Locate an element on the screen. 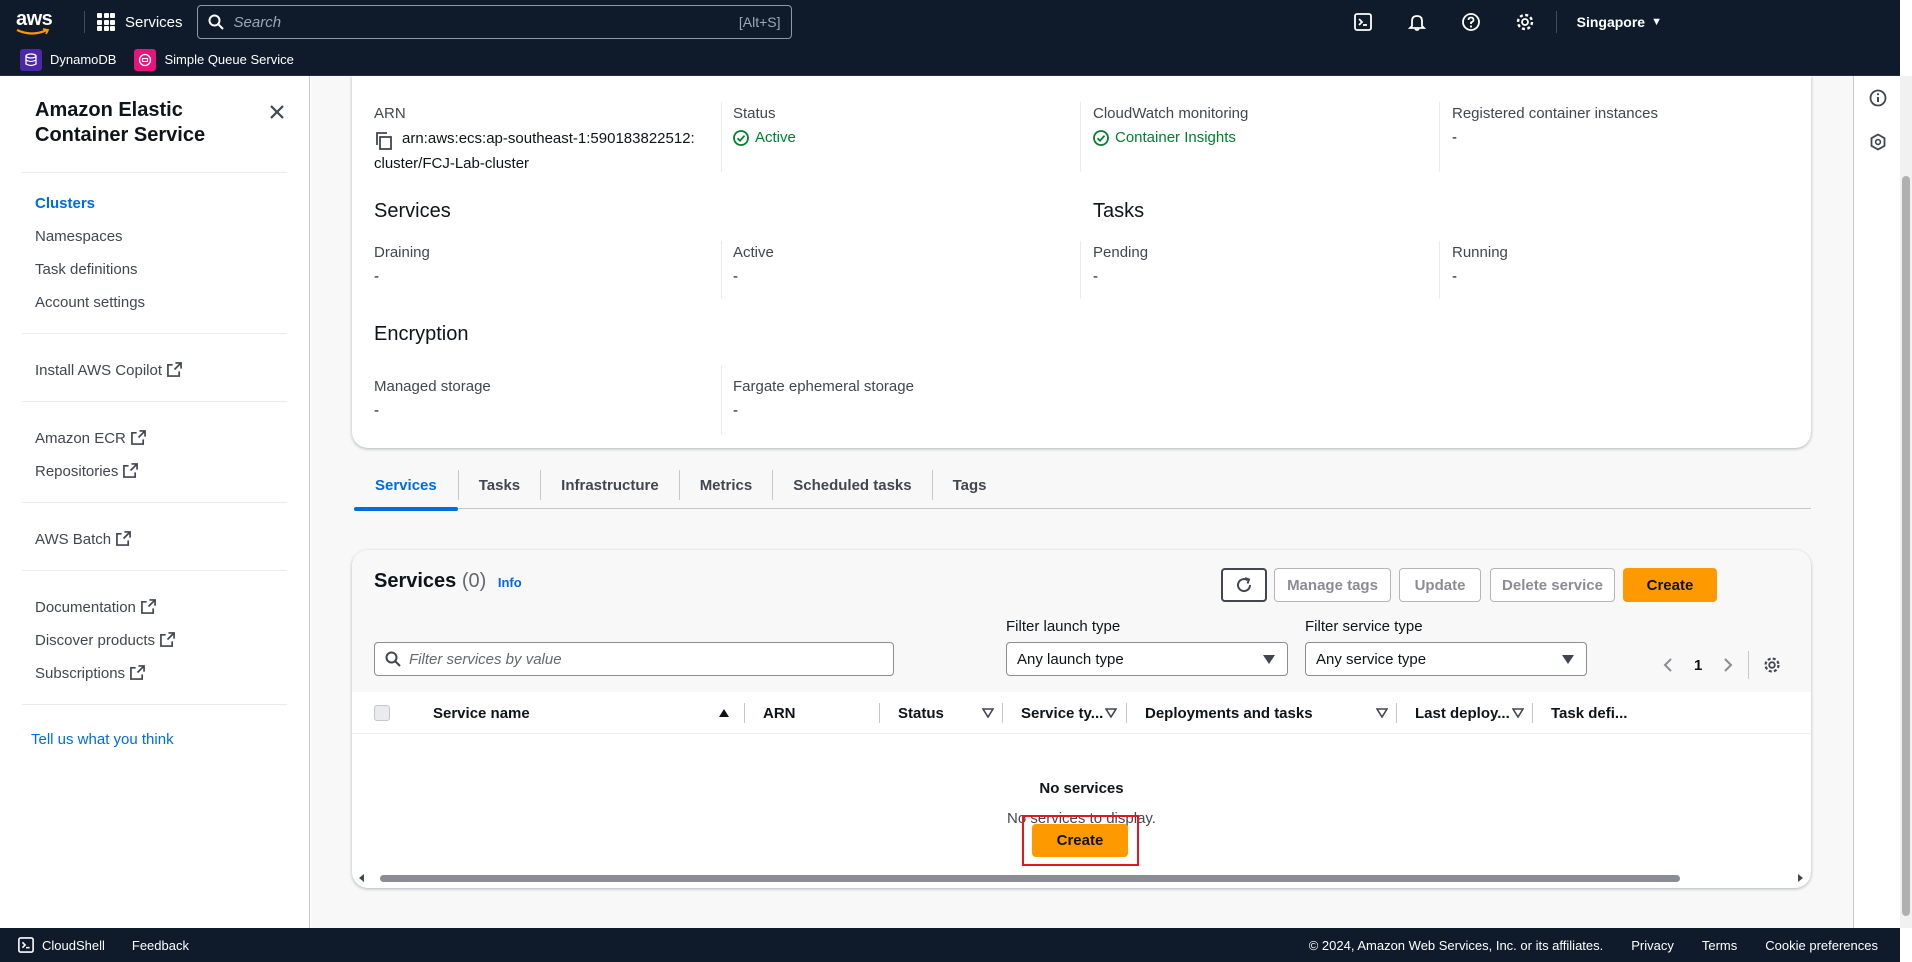 The height and width of the screenshot is (962, 1912). horizontal-scrollbar is located at coordinates (1081, 878).